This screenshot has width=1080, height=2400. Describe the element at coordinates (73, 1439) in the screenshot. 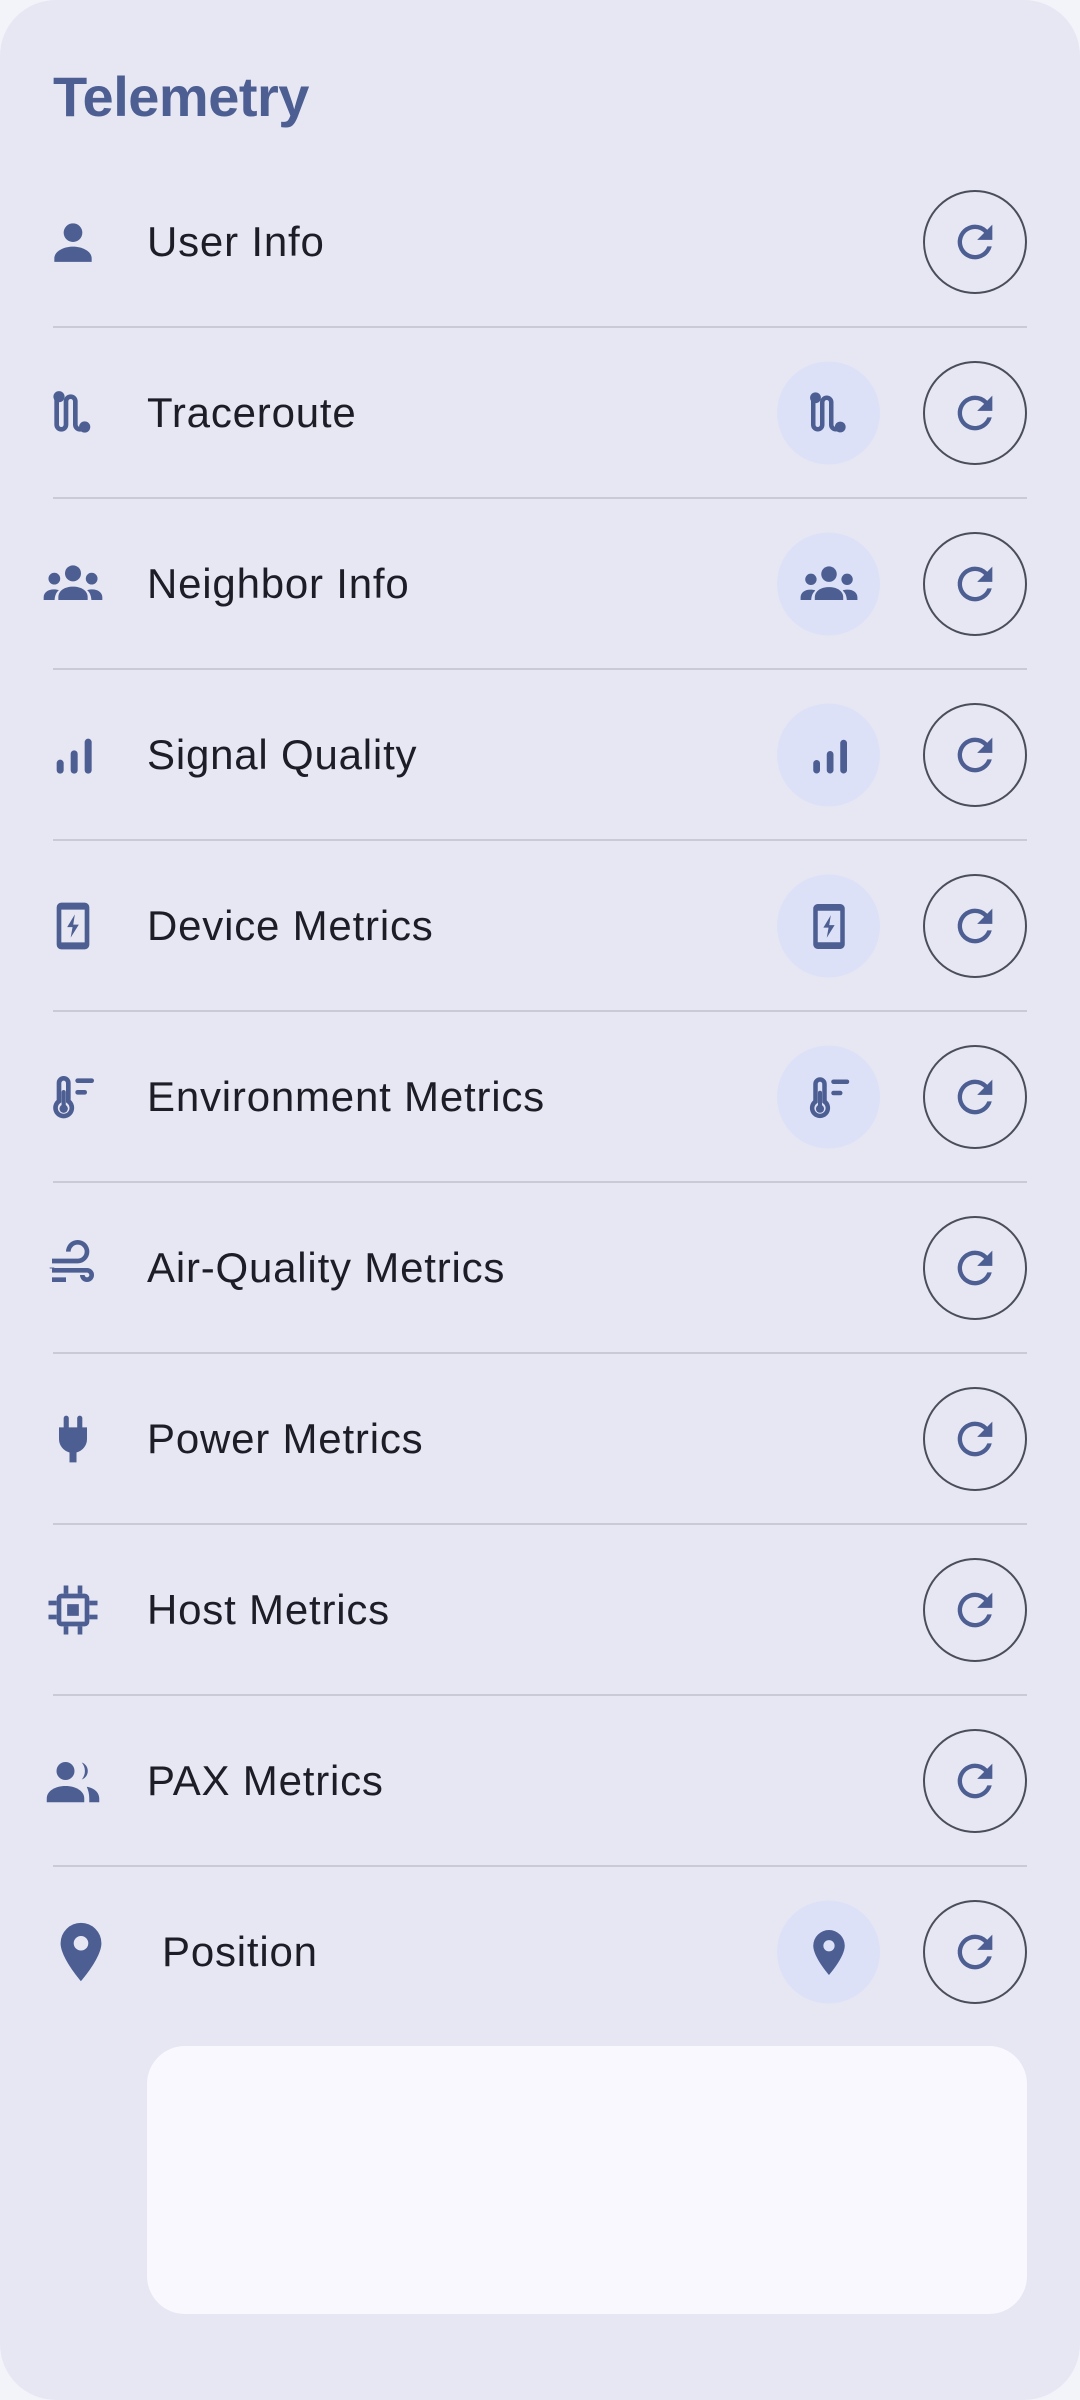

I see `power-plug-icon` at that location.